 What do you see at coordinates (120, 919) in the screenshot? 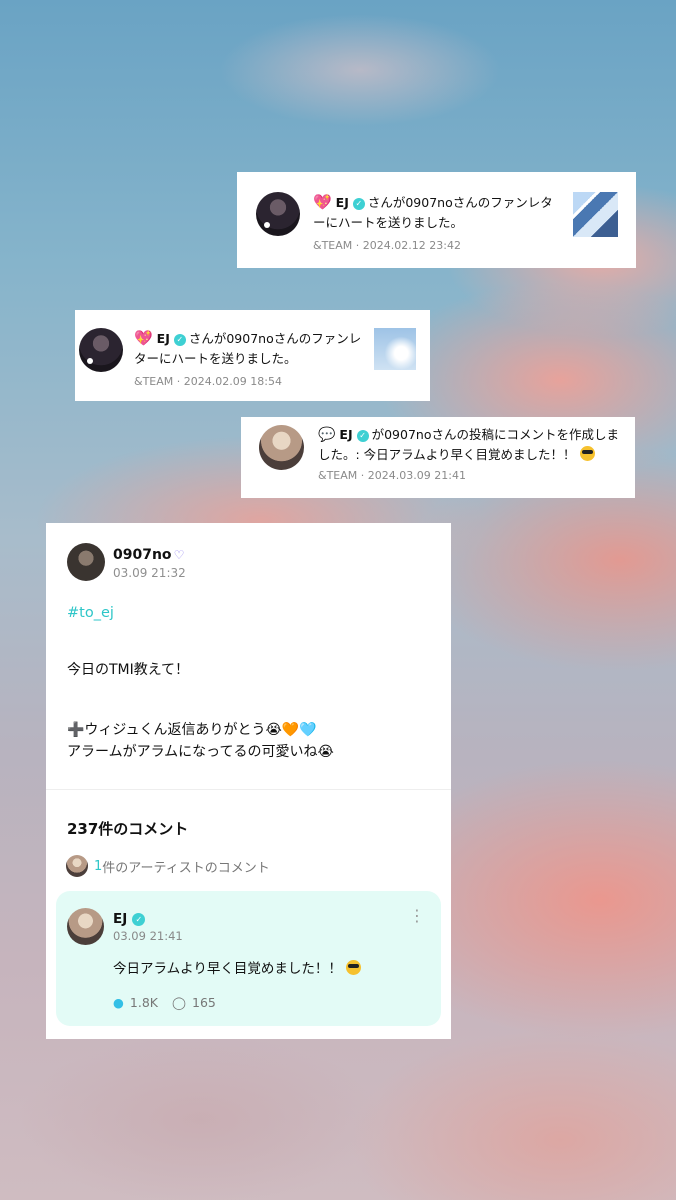
I see `reply-username: EJ` at bounding box center [120, 919].